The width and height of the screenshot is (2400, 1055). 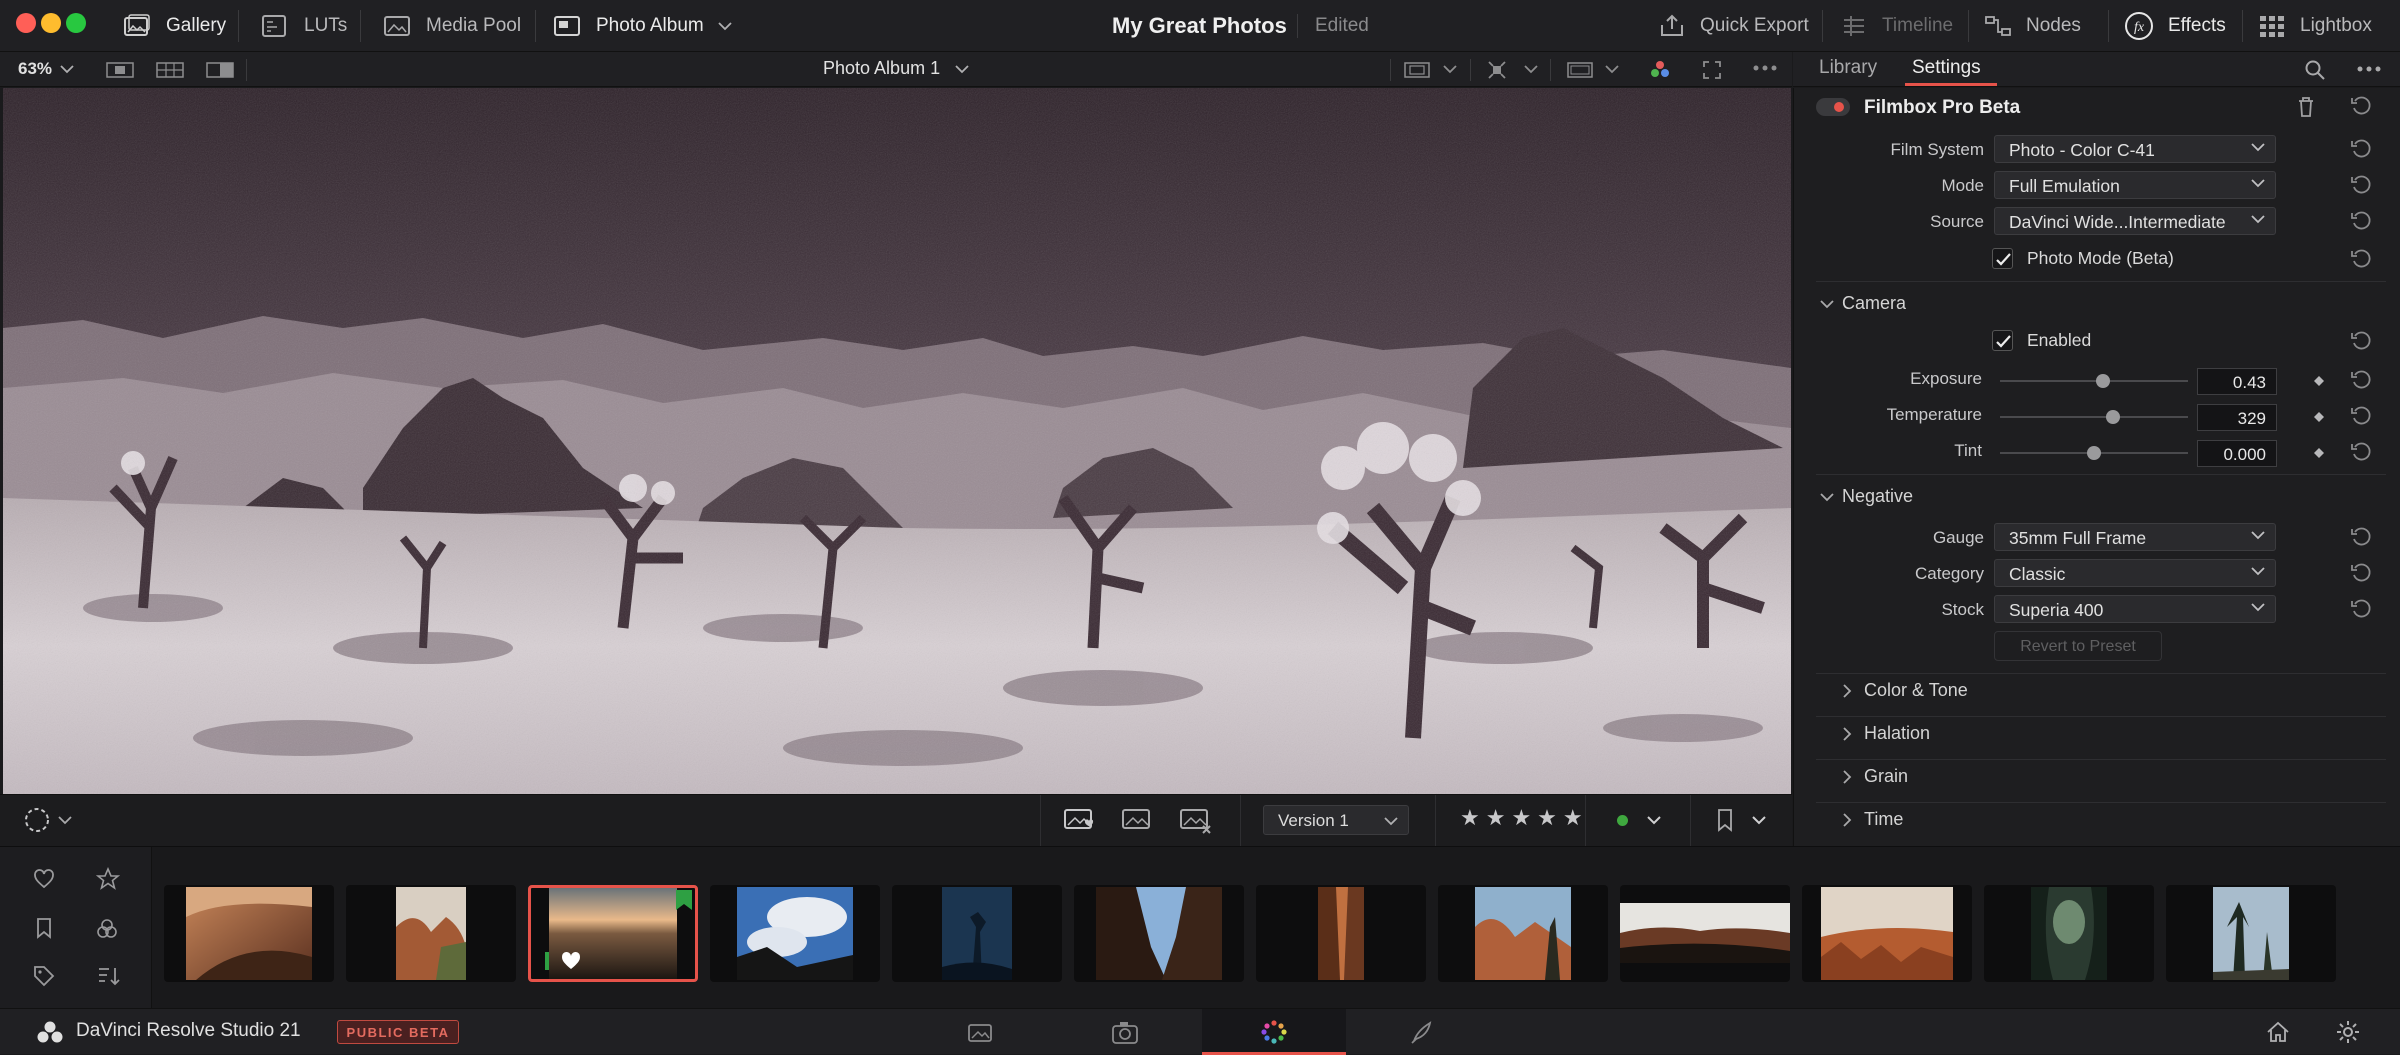 What do you see at coordinates (2306, 107) in the screenshot?
I see `delete-icon` at bounding box center [2306, 107].